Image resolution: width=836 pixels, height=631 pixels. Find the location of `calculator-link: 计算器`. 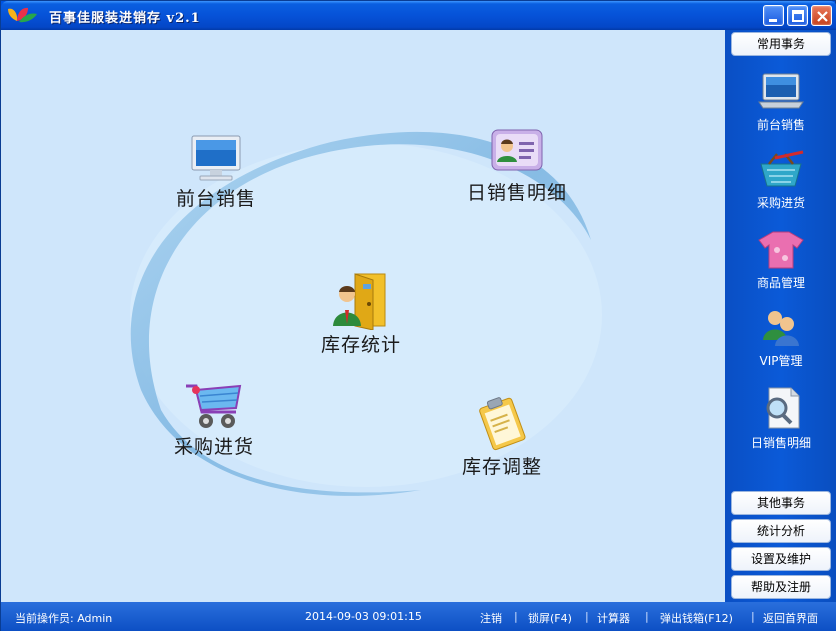

calculator-link: 计算器 is located at coordinates (613, 618).